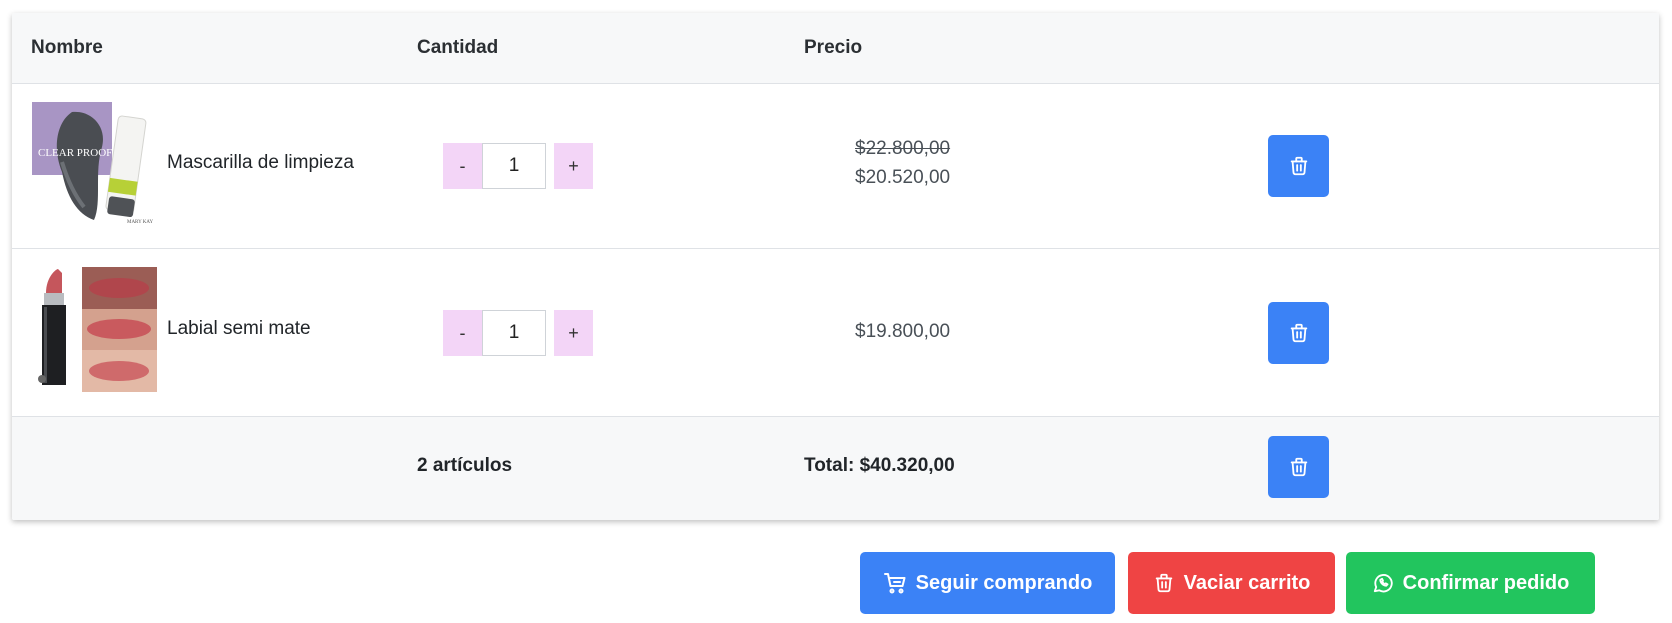  I want to click on mask-caption: CLEAR PROOF, so click(75, 153).